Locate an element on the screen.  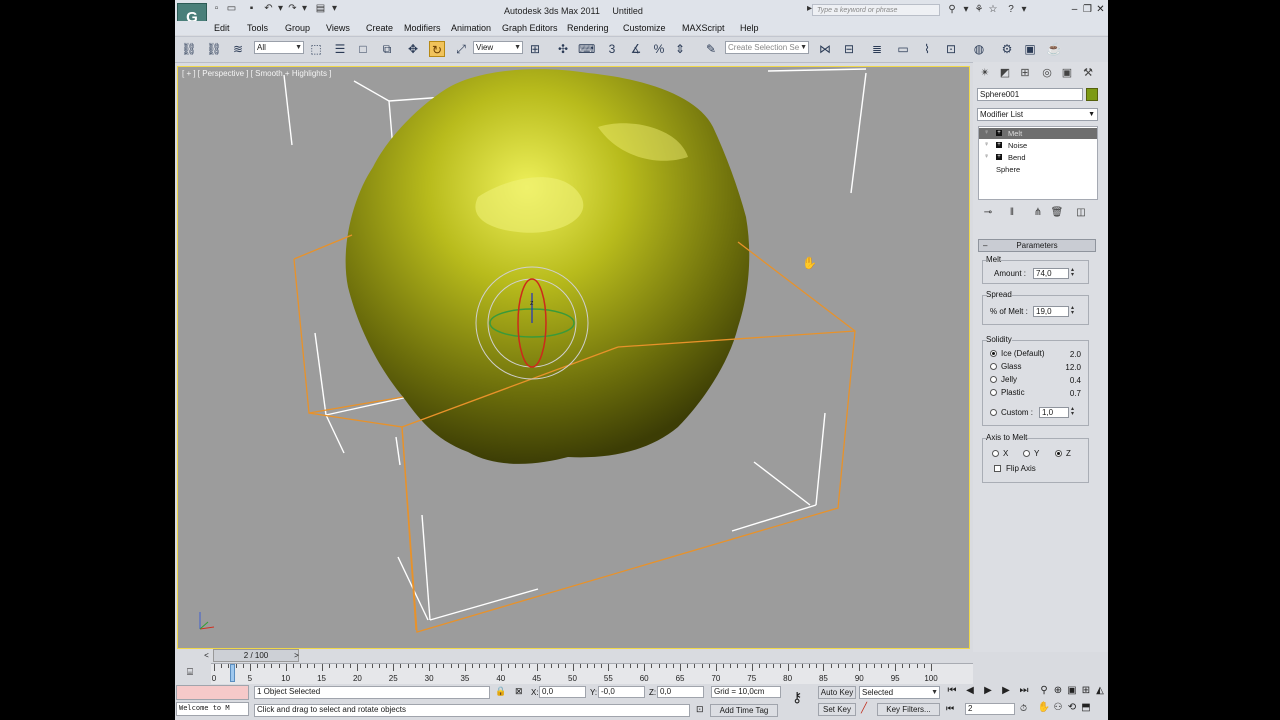
object-name-field: Sphere001 is located at coordinates (1030, 94).